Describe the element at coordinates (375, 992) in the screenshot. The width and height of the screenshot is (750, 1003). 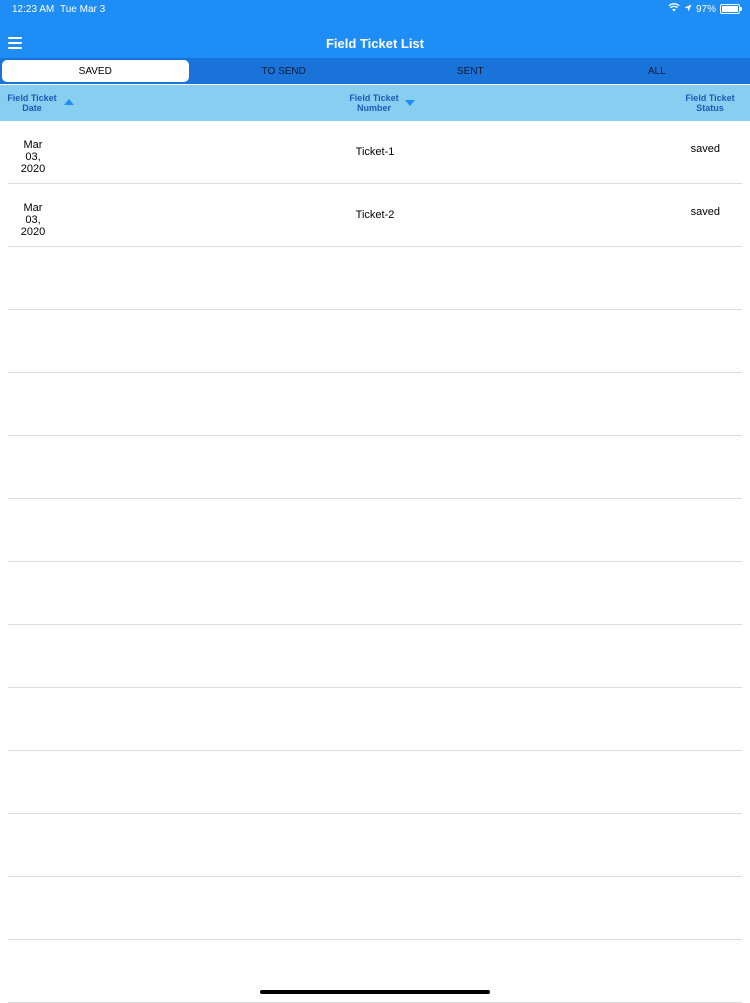
I see `home-indicator` at that location.